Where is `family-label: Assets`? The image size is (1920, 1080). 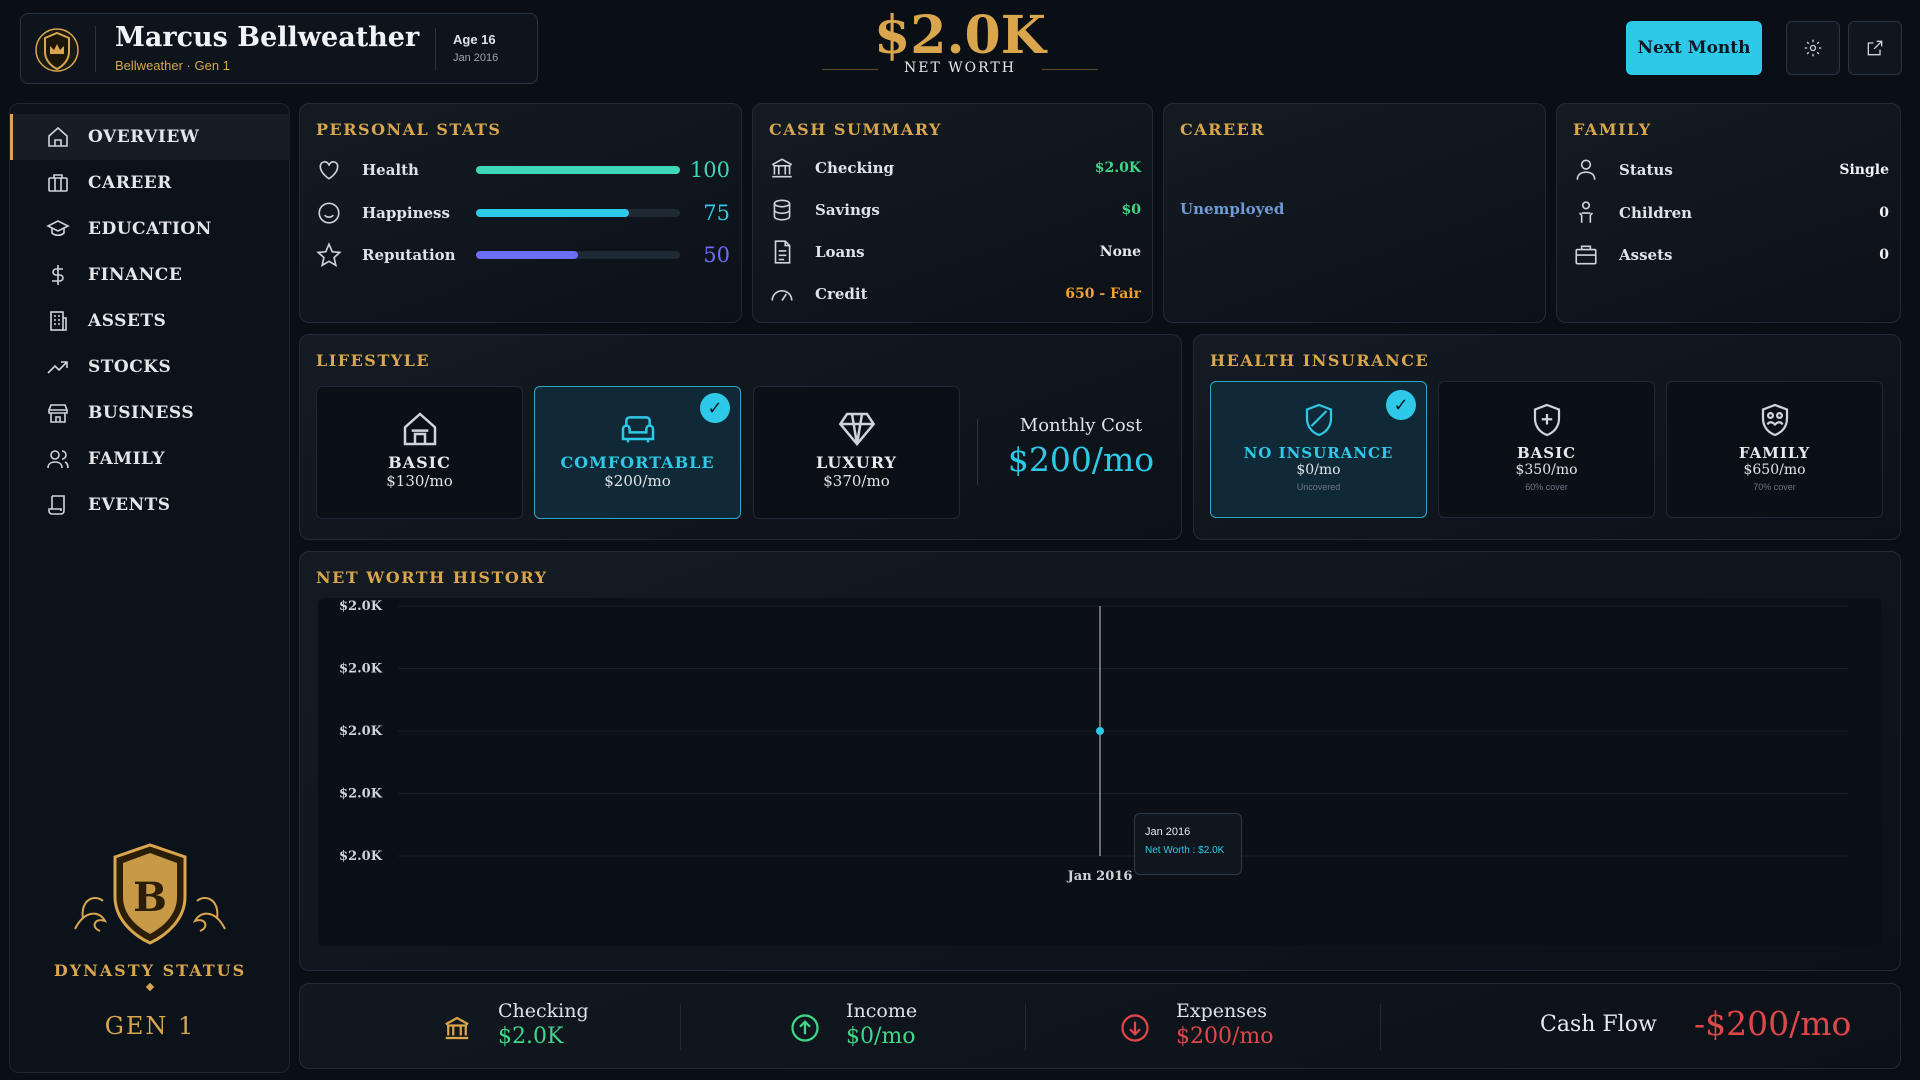 family-label: Assets is located at coordinates (1646, 255).